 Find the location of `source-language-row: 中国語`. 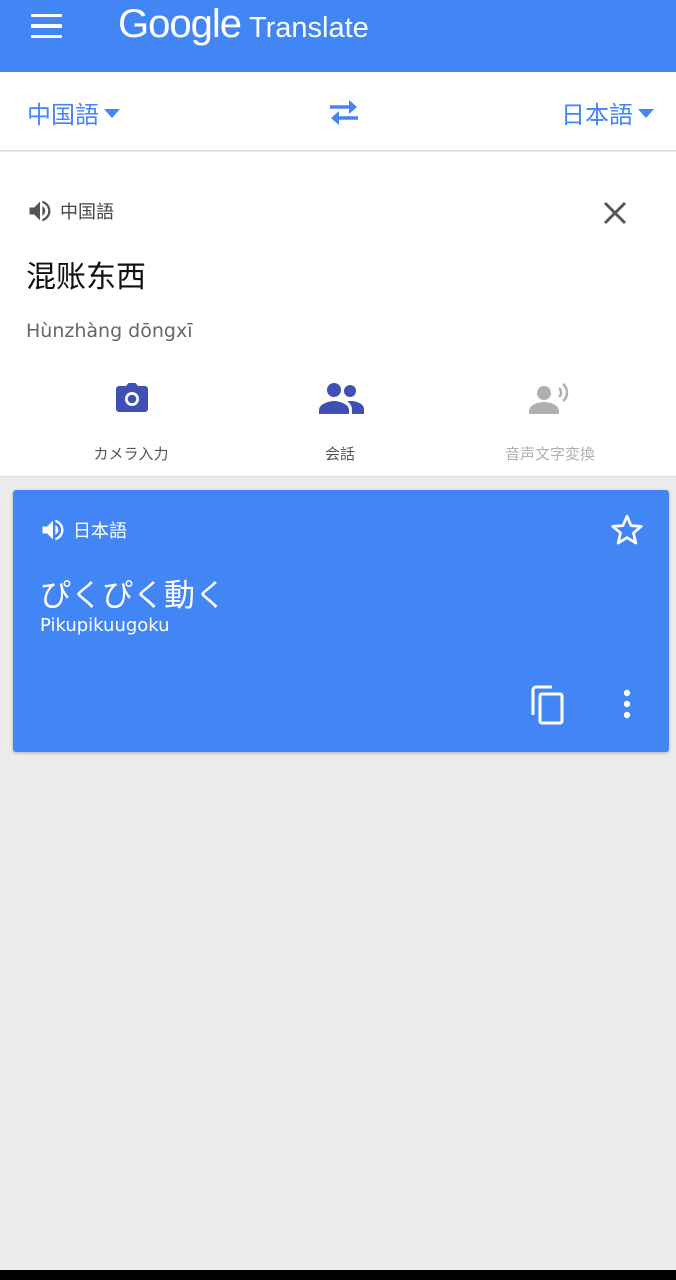

source-language-row: 中国語 is located at coordinates (70, 211).